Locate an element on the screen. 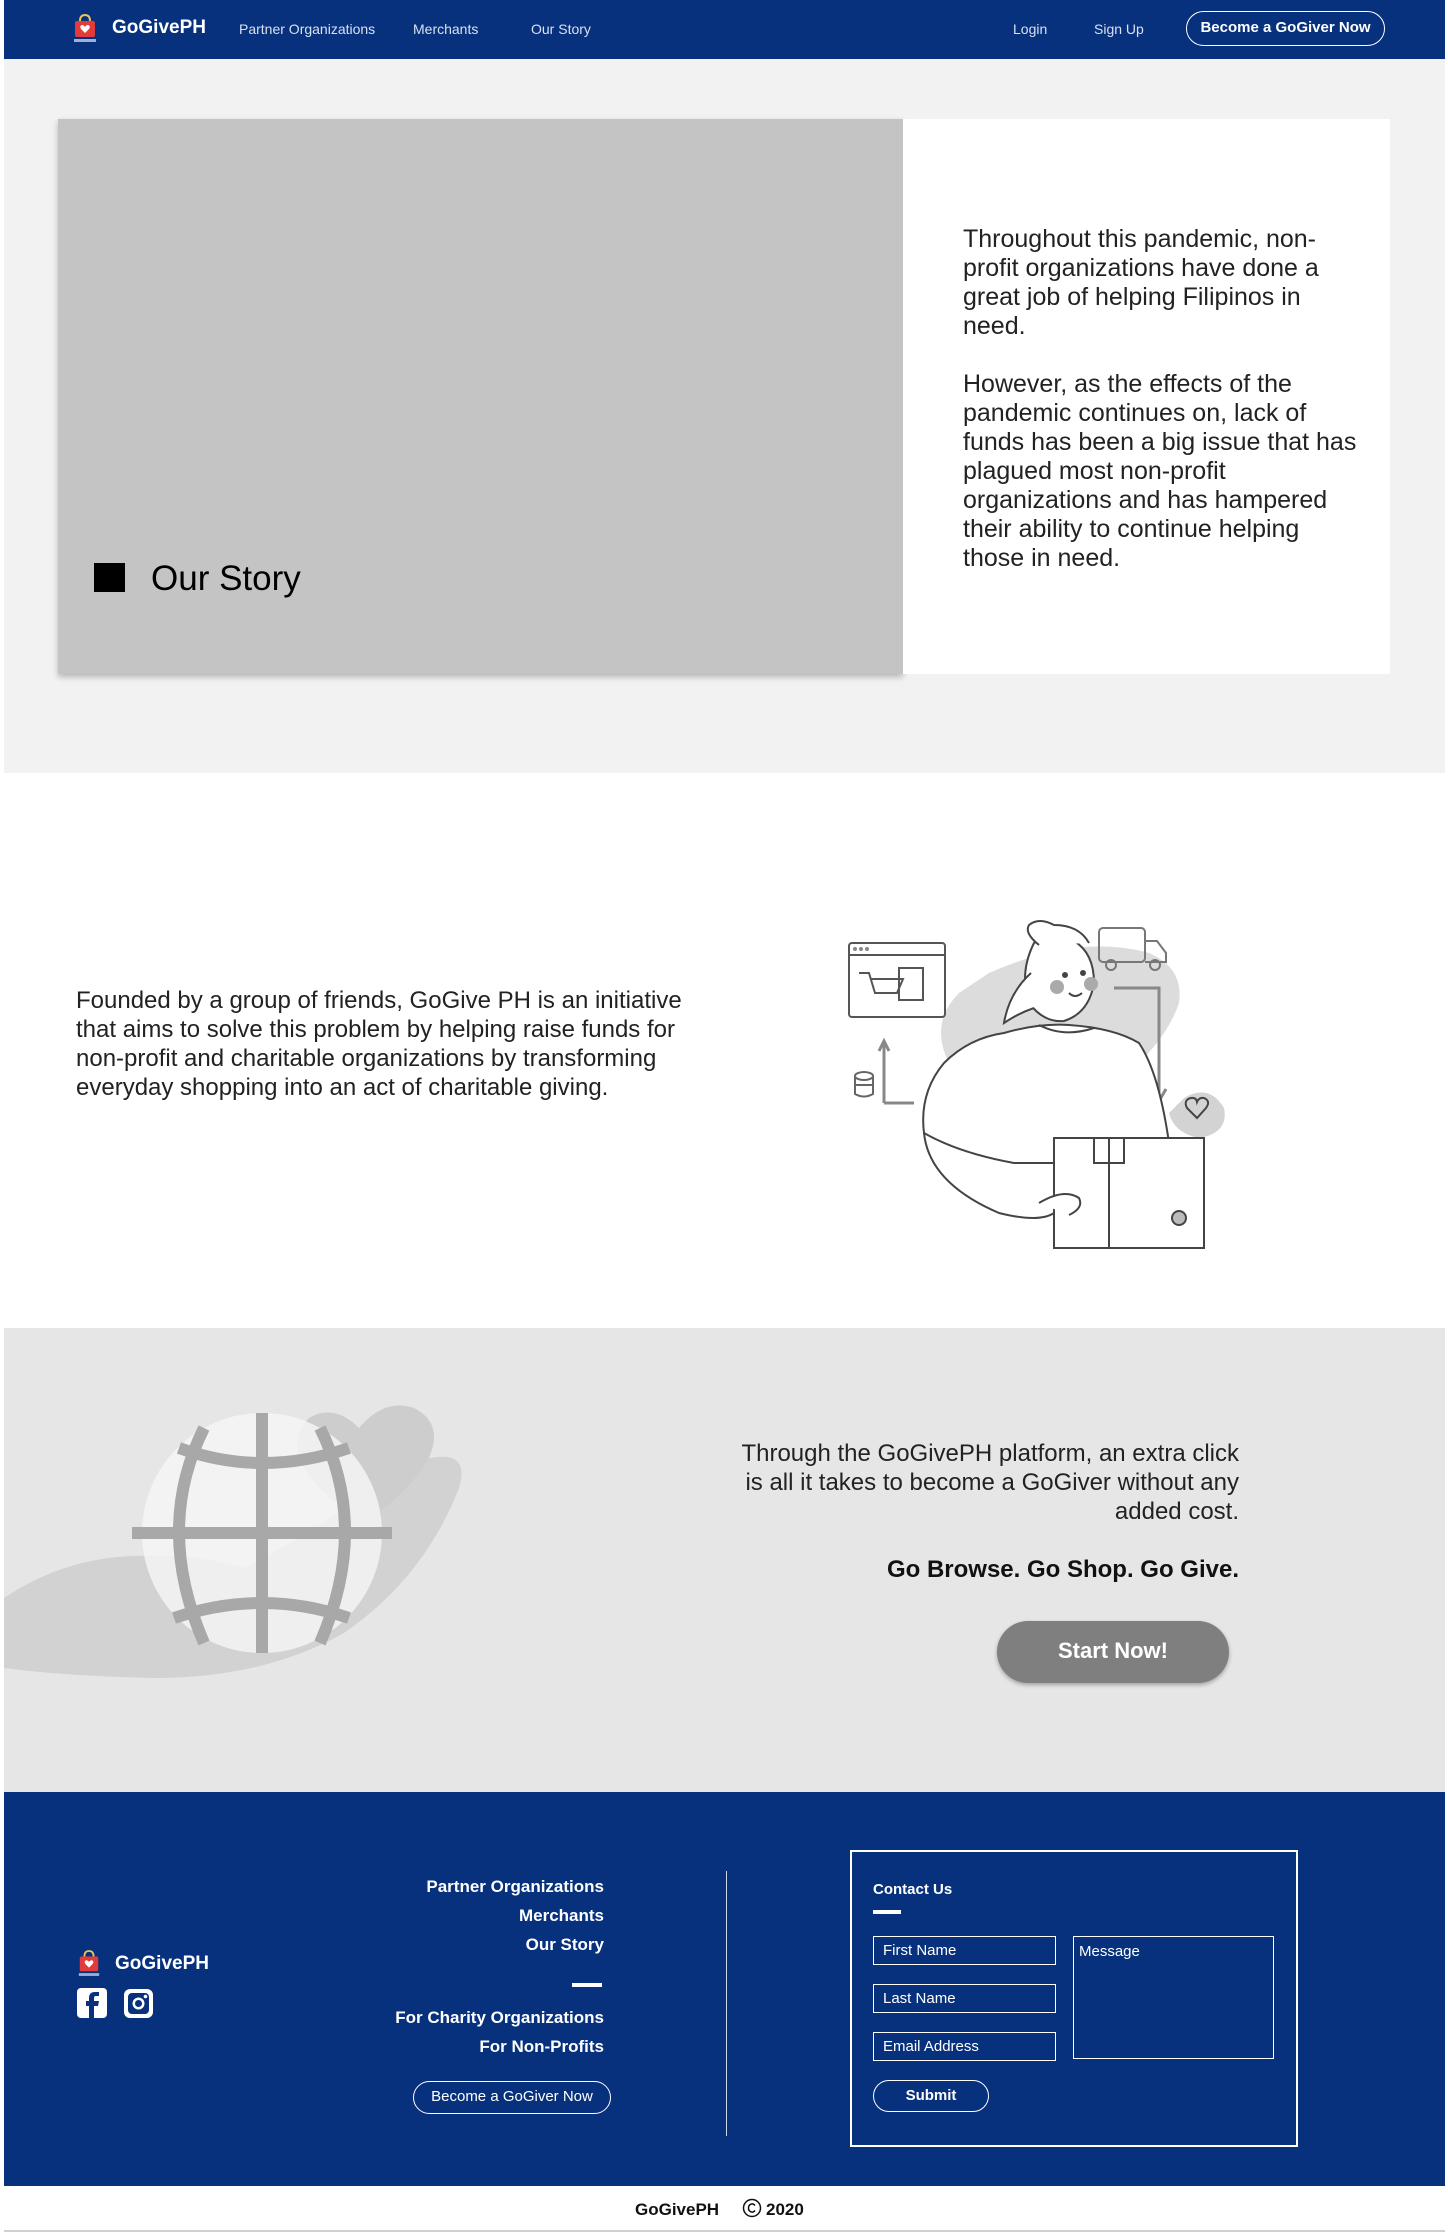 The height and width of the screenshot is (2236, 1448). footer-link-non-profits: For Non-Profits is located at coordinates (541, 2047).